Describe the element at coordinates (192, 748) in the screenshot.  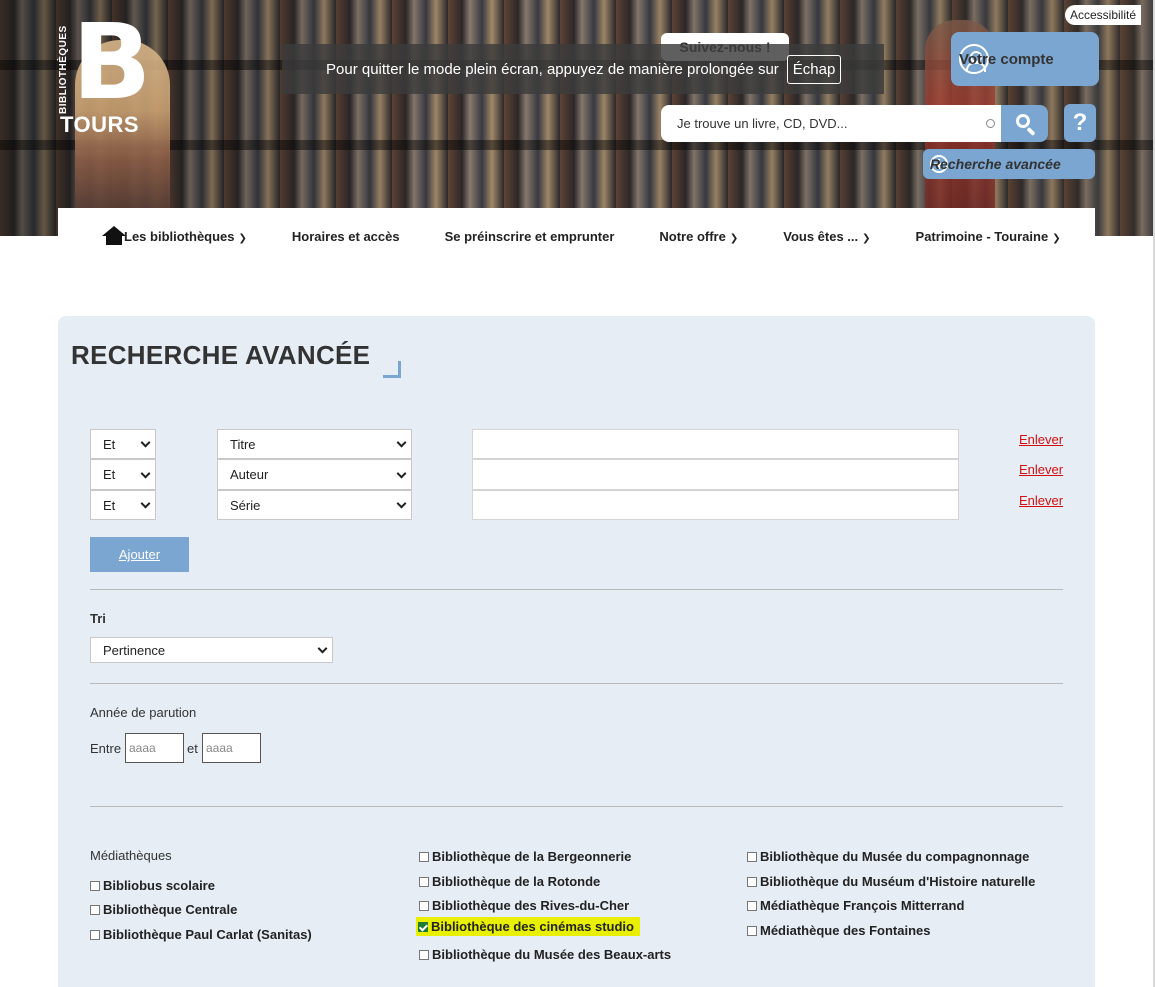
I see `year-and-label: et` at that location.